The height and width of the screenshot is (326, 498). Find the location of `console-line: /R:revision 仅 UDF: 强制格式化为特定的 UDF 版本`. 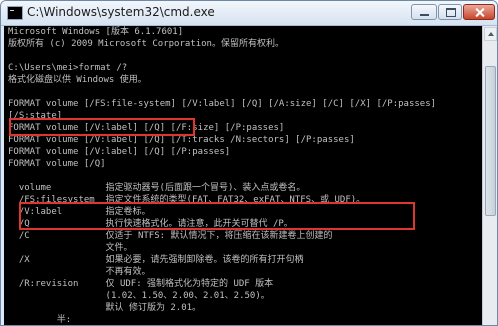

console-line: /R:revision 仅 UDF: 强制格式化为特定的 UDF 版本 is located at coordinates (141, 284).